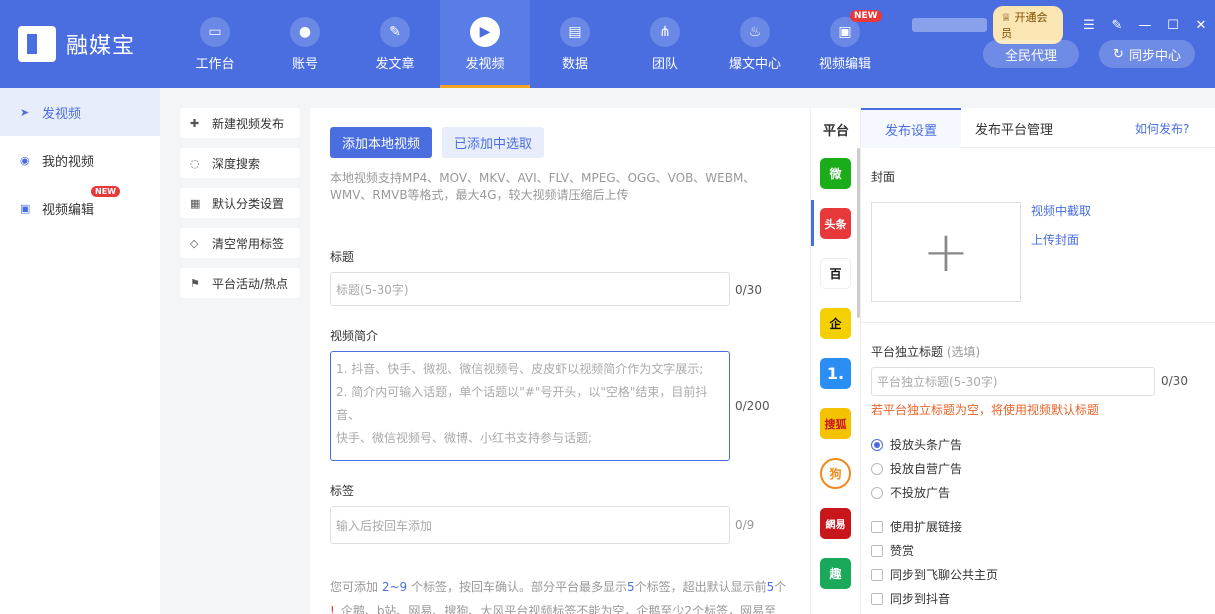 The image size is (1215, 614). I want to click on nav-data: ▤ 数据, so click(575, 44).